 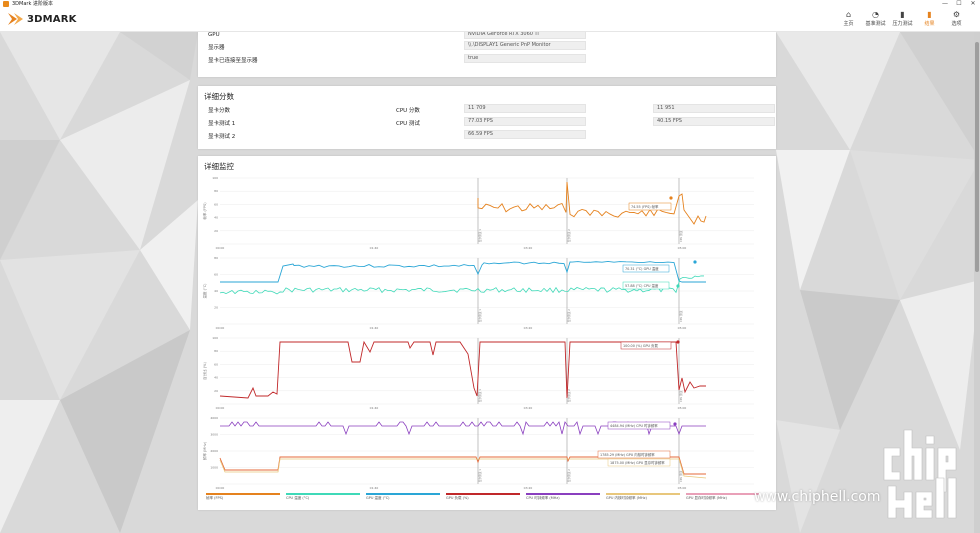 I want to click on gpu-core-clock-tooltip: 1785.29 (MHz) GPU 内核时钟频率, so click(x=627, y=454).